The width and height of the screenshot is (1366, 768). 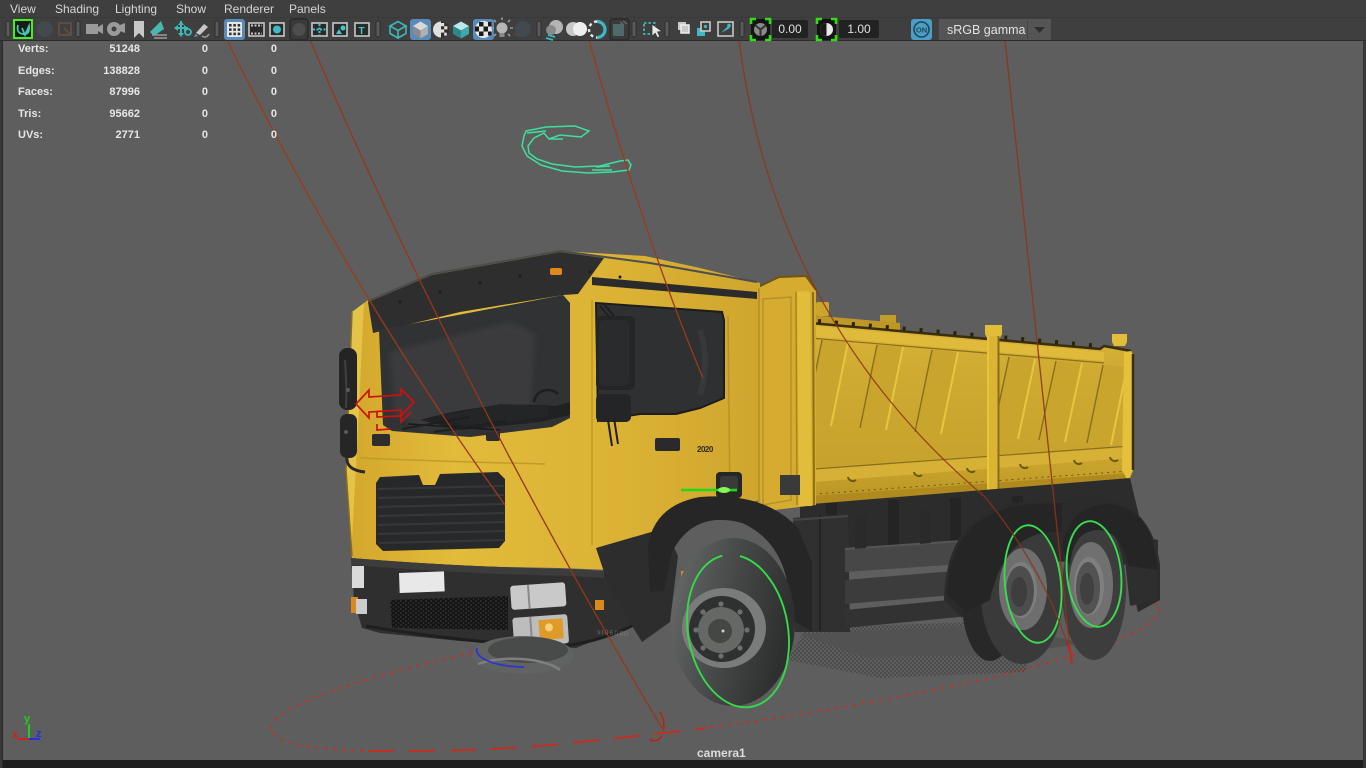 What do you see at coordinates (35, 92) in the screenshot?
I see `svg-text: Faces:` at bounding box center [35, 92].